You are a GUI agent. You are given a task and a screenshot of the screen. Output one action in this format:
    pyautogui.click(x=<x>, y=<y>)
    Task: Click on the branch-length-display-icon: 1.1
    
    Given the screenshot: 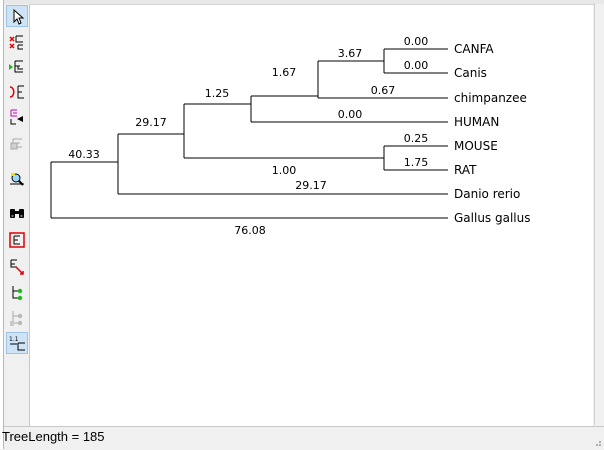 What is the action you would take?
    pyautogui.click(x=17, y=343)
    